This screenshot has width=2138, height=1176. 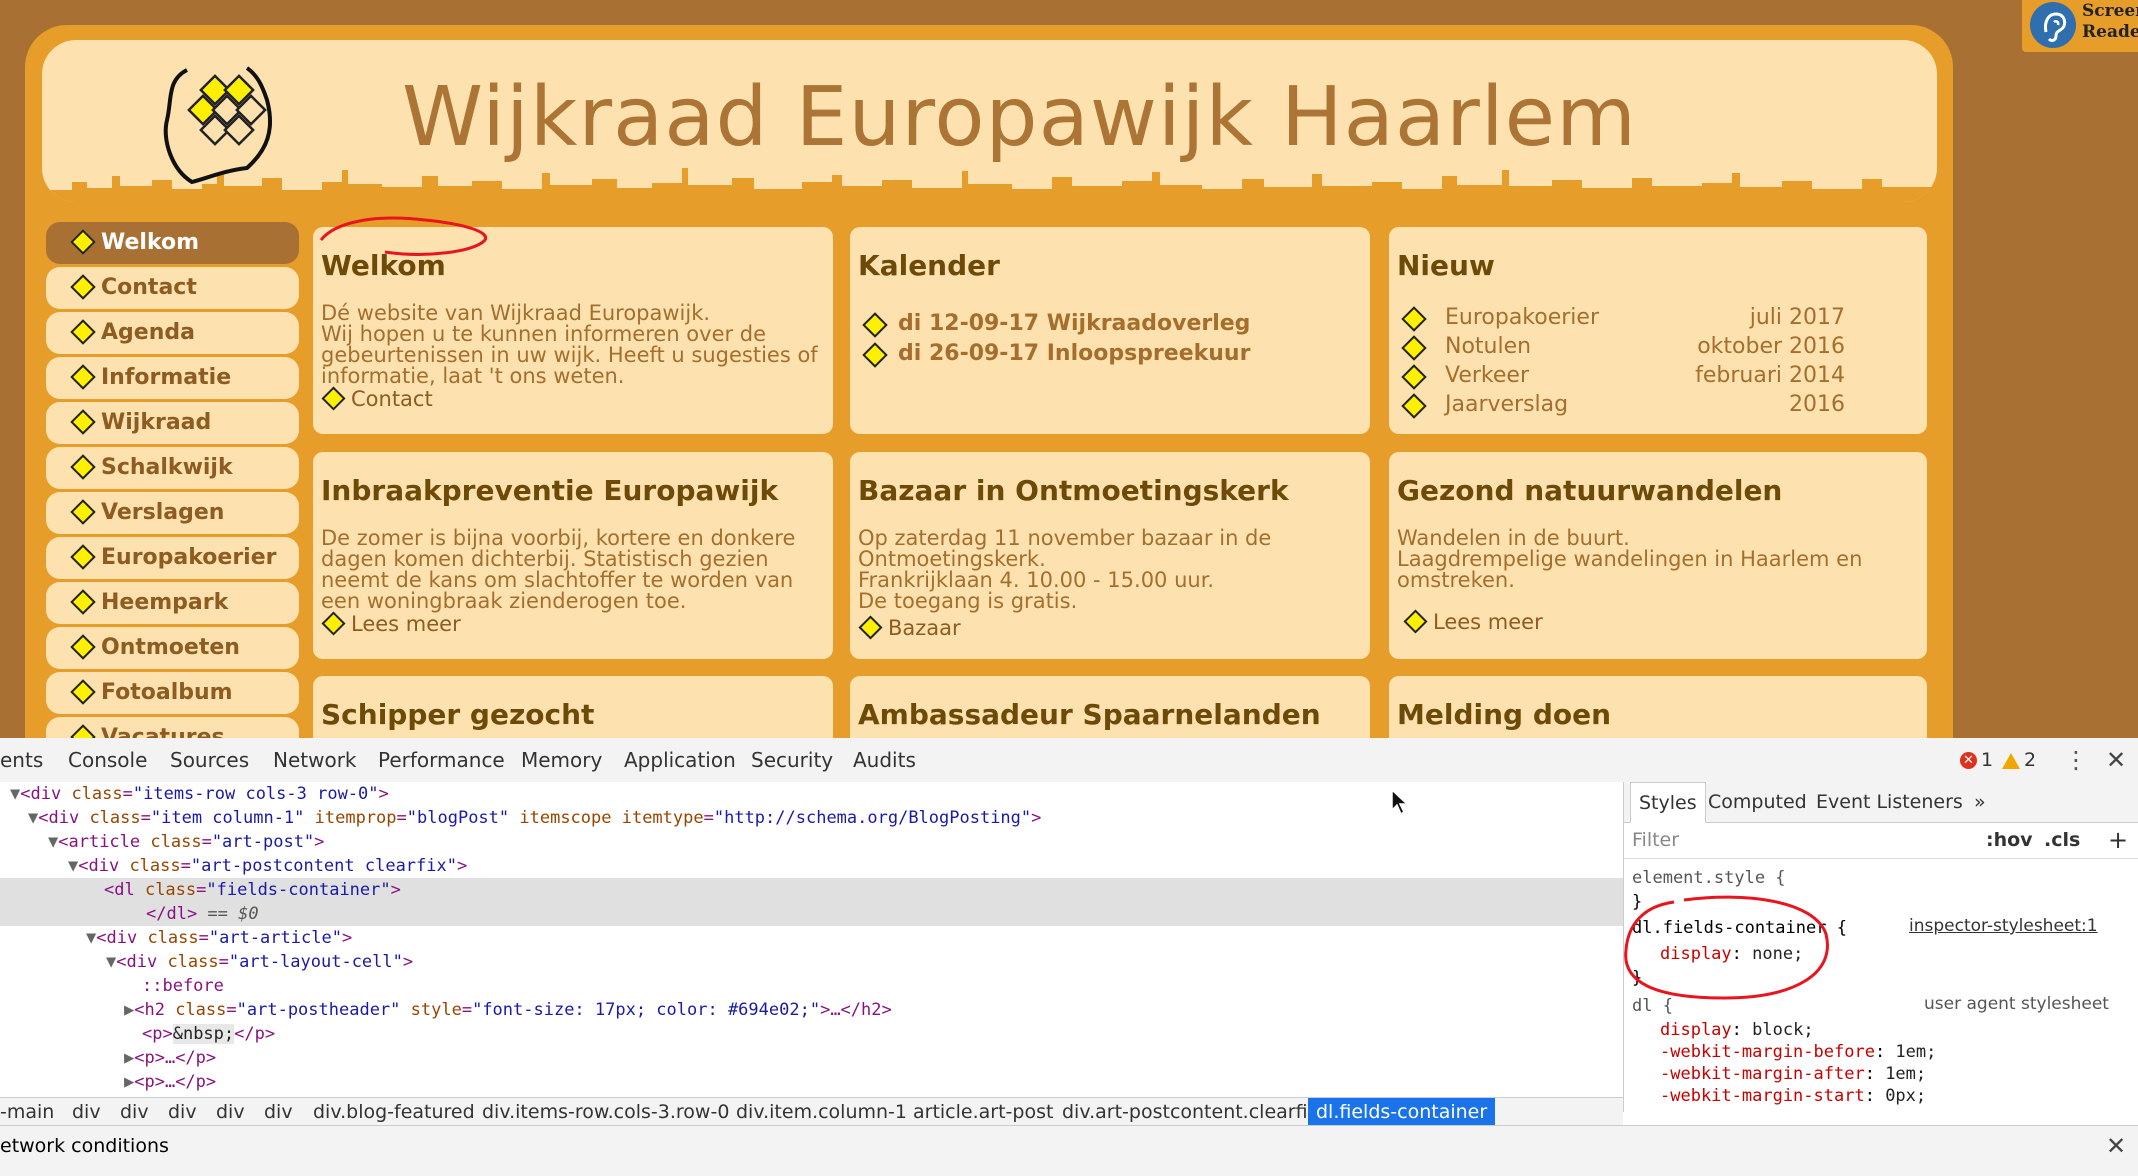 I want to click on calendar-event: di 26-09-17 Inloopspreekuur, so click(x=1050, y=354).